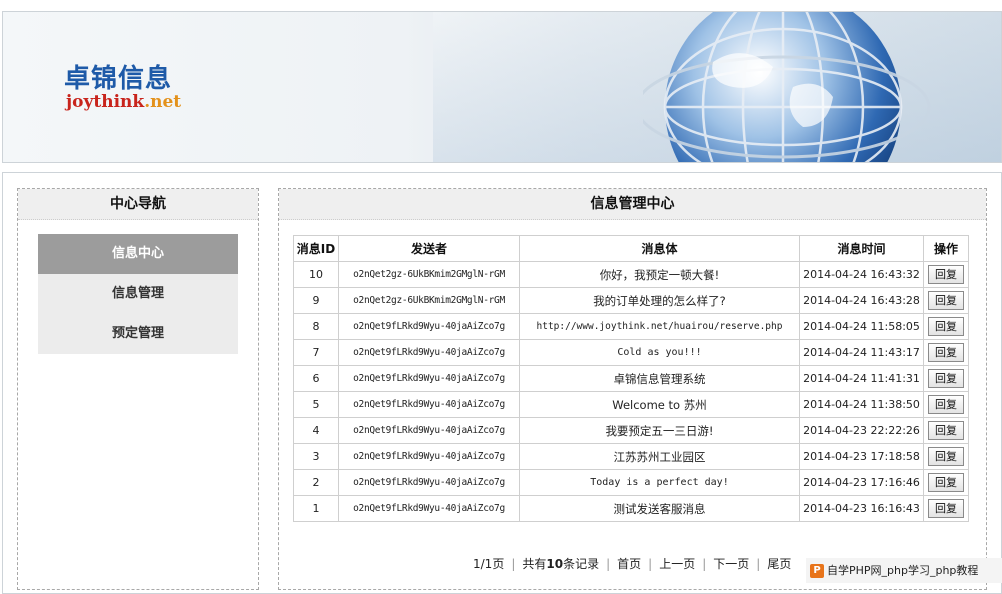 The image size is (1002, 594). I want to click on column-header-time: 消息时间, so click(861, 248).